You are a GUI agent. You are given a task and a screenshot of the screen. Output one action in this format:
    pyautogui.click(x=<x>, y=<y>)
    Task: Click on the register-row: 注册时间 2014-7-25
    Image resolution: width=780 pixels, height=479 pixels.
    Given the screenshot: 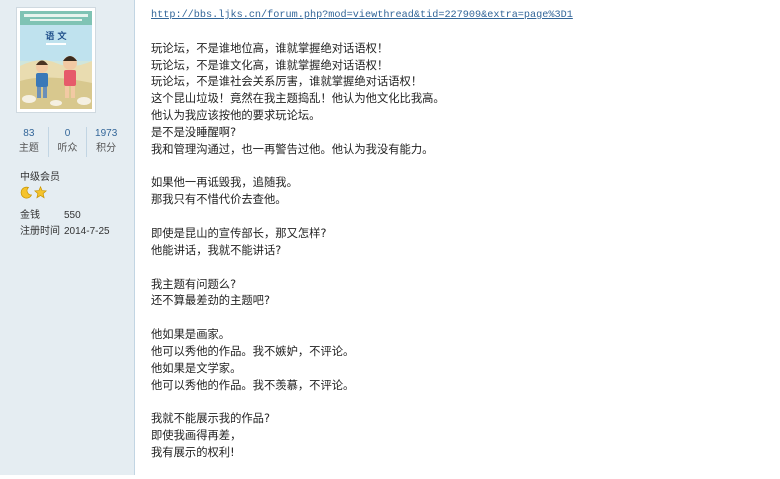 What is the action you would take?
    pyautogui.click(x=65, y=229)
    